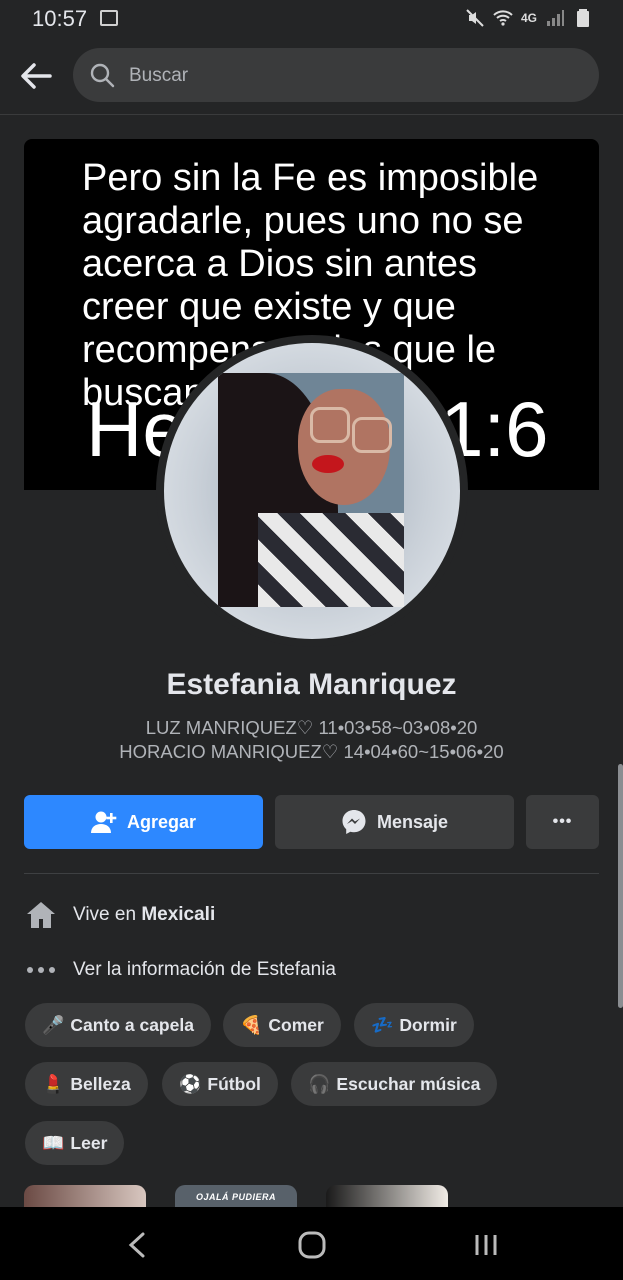 The height and width of the screenshot is (1280, 623). I want to click on status-bar: 10:57 4G, so click(311, 19).